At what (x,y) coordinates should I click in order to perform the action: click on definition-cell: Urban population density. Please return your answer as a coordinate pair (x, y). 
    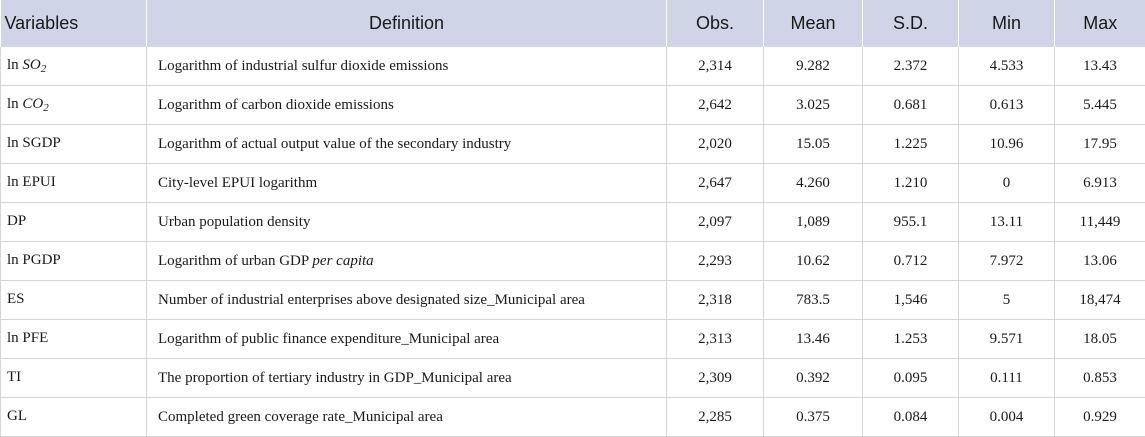
    Looking at the image, I should click on (407, 222).